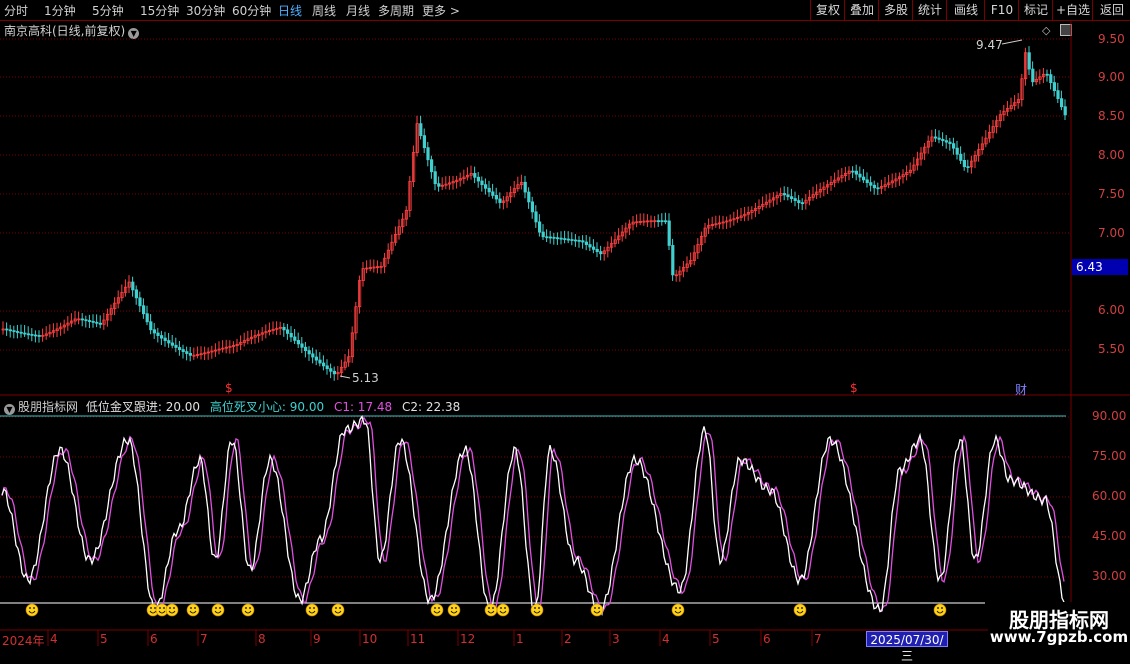 Image resolution: width=1130 pixels, height=664 pixels. Describe the element at coordinates (1109, 496) in the screenshot. I see `indicator-axis-label: 60.00` at that location.